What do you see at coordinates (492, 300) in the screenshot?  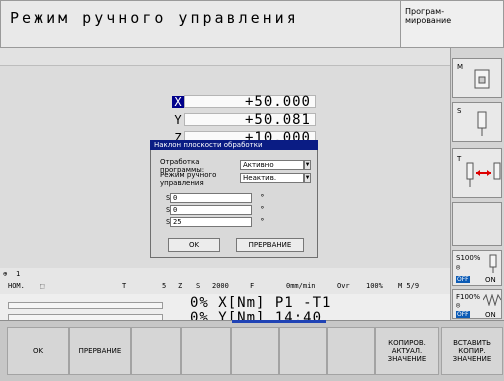 I see `feed-wave-icon` at bounding box center [492, 300].